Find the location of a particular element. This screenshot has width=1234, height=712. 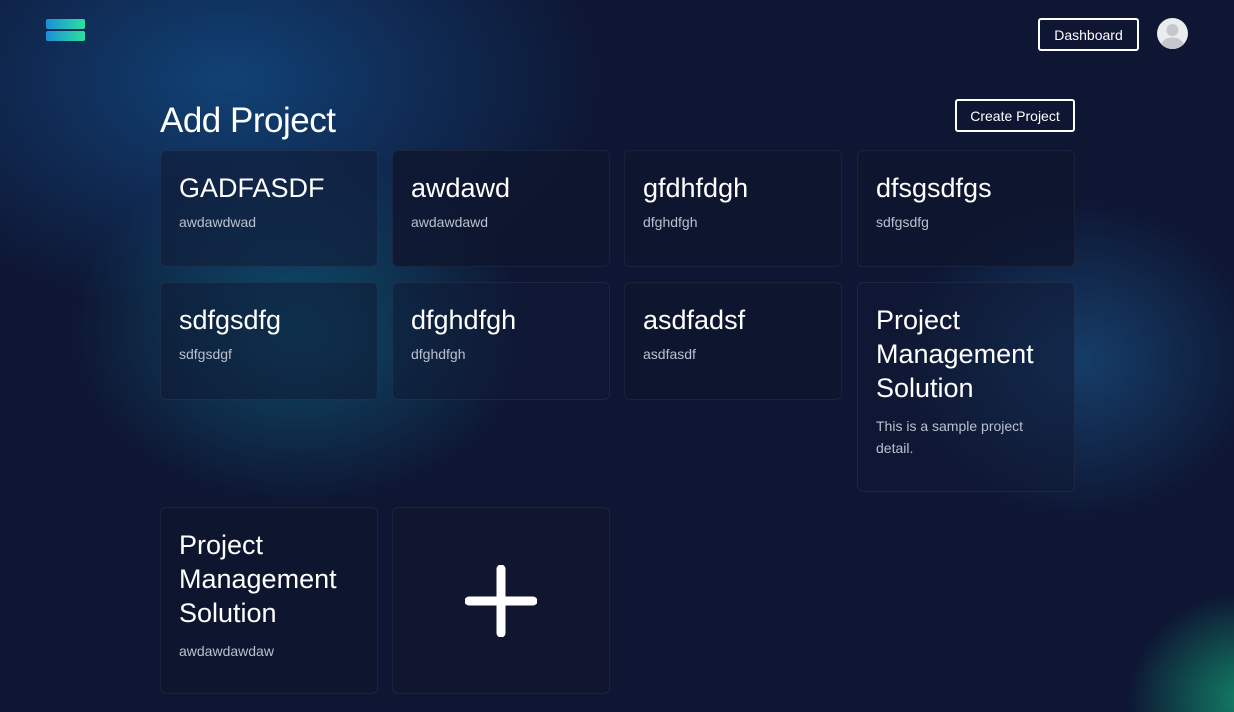

project-card-description: awdawdawdaw is located at coordinates (226, 651).